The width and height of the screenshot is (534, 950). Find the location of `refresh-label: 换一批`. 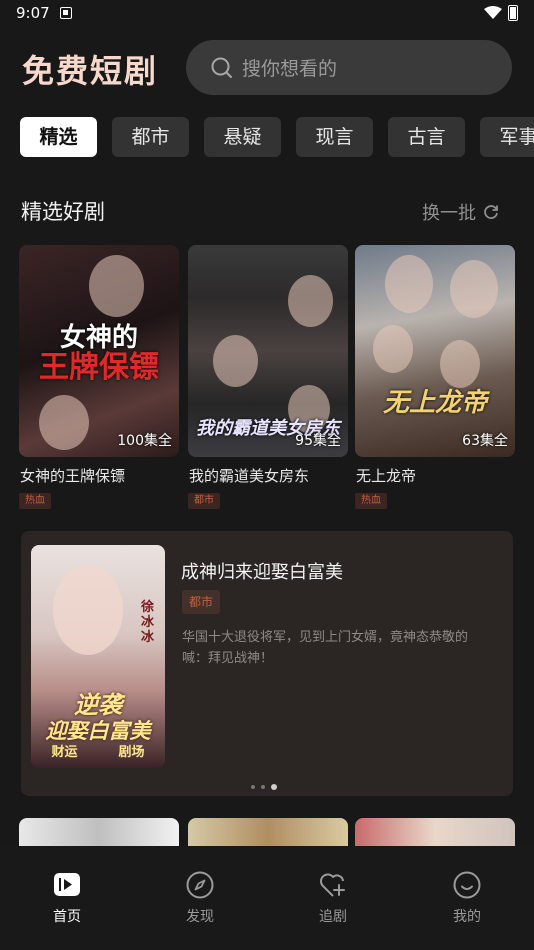

refresh-label: 换一批 is located at coordinates (449, 213).